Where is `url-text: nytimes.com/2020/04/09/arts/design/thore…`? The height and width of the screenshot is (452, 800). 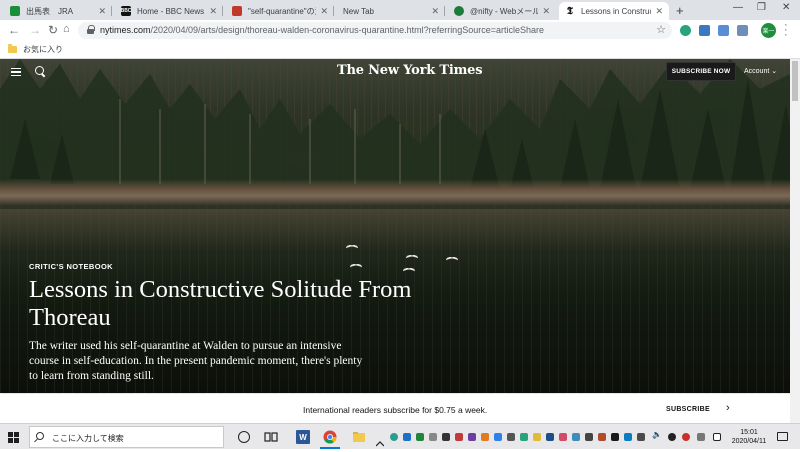 url-text: nytimes.com/2020/04/09/arts/design/thore… is located at coordinates (322, 30).